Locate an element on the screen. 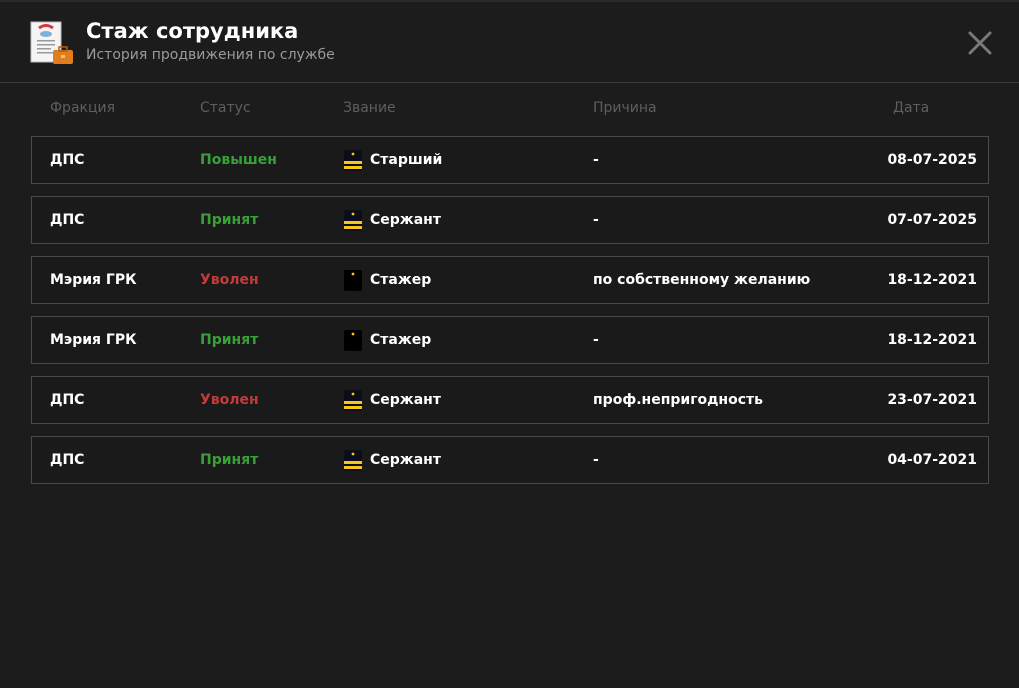 This screenshot has width=1019, height=688. row-date: 07-07-2025 is located at coordinates (932, 220).